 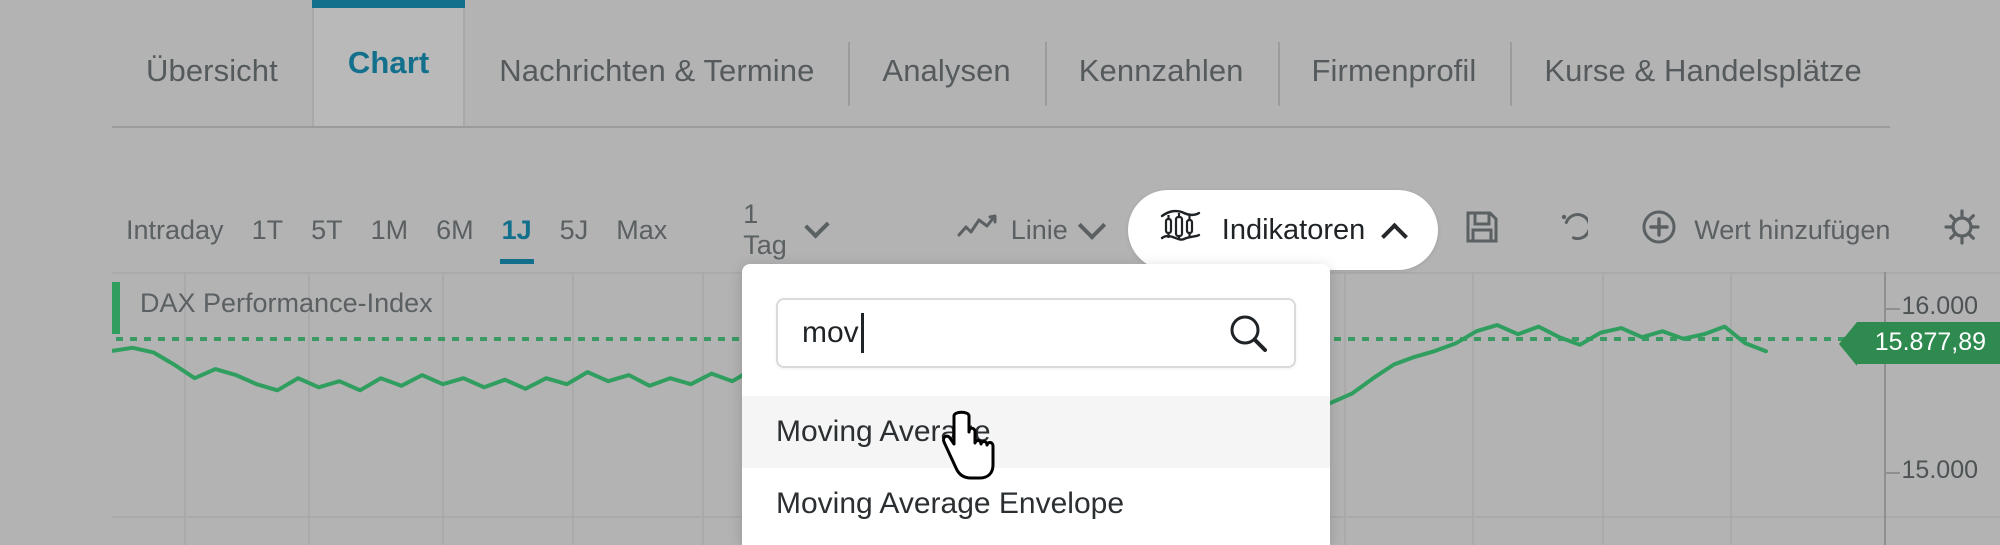 I want to click on indicators-button: Indikatoren, so click(x=1283, y=230).